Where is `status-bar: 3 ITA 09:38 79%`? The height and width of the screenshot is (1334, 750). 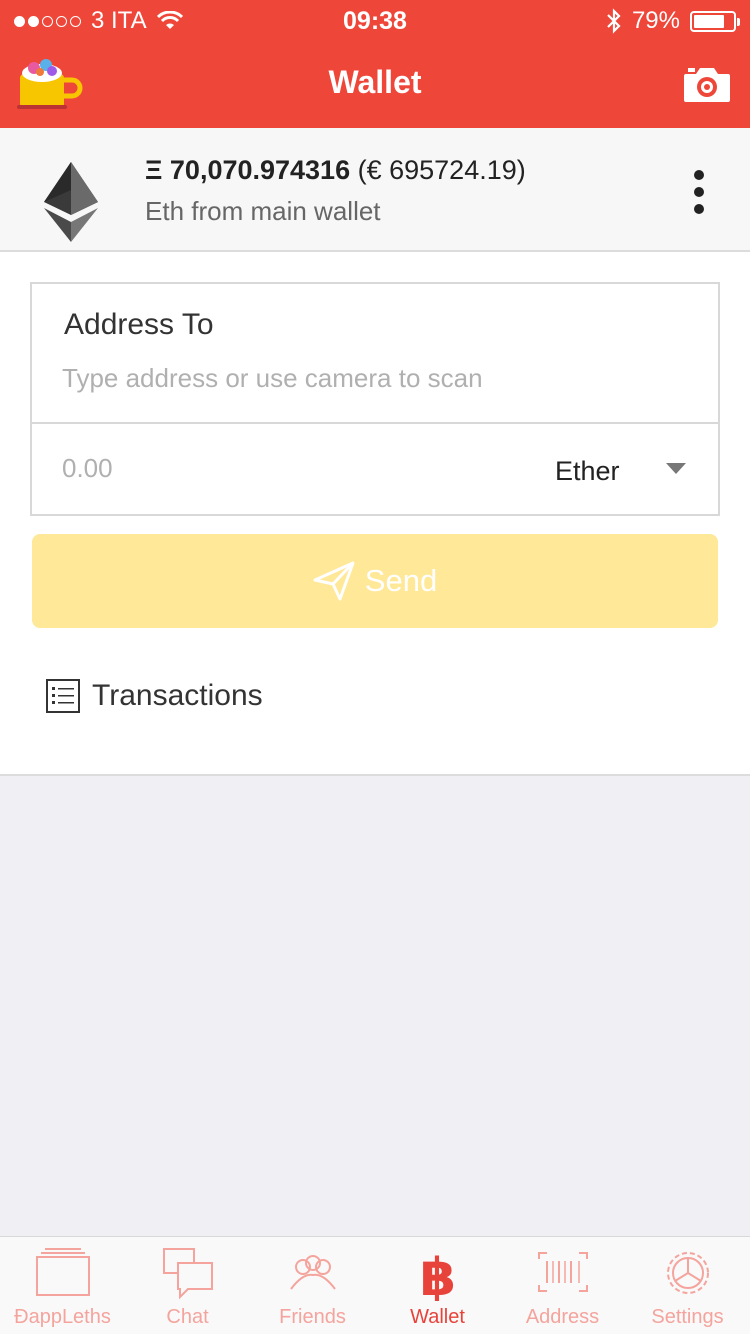 status-bar: 3 ITA 09:38 79% is located at coordinates (375, 20).